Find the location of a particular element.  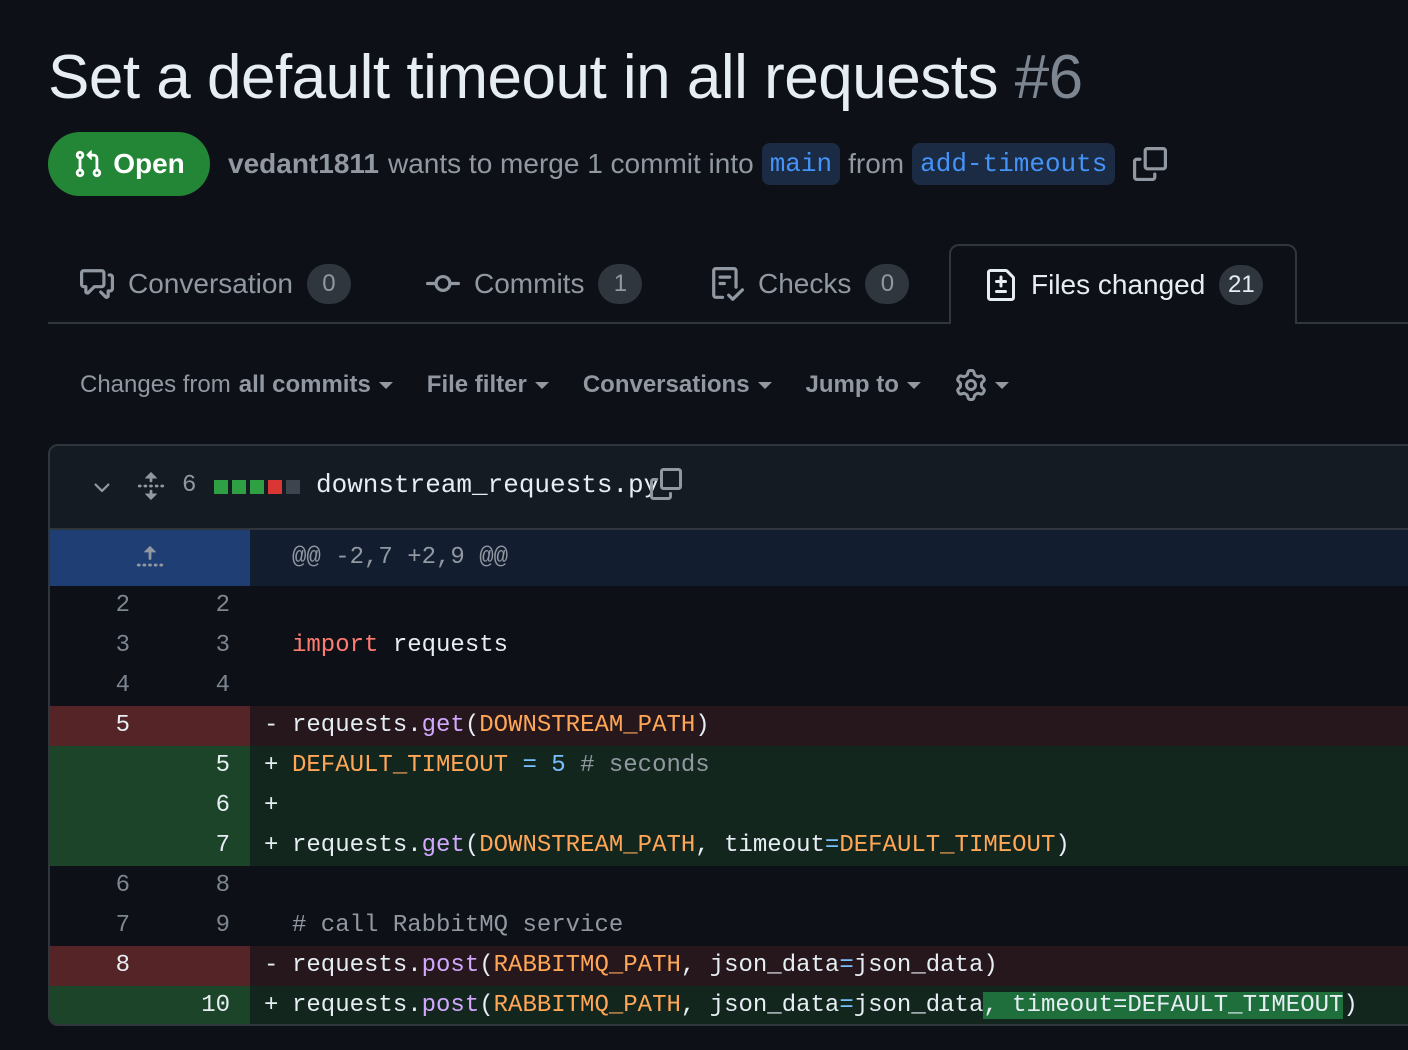

pr-number: #6 is located at coordinates (1048, 77).